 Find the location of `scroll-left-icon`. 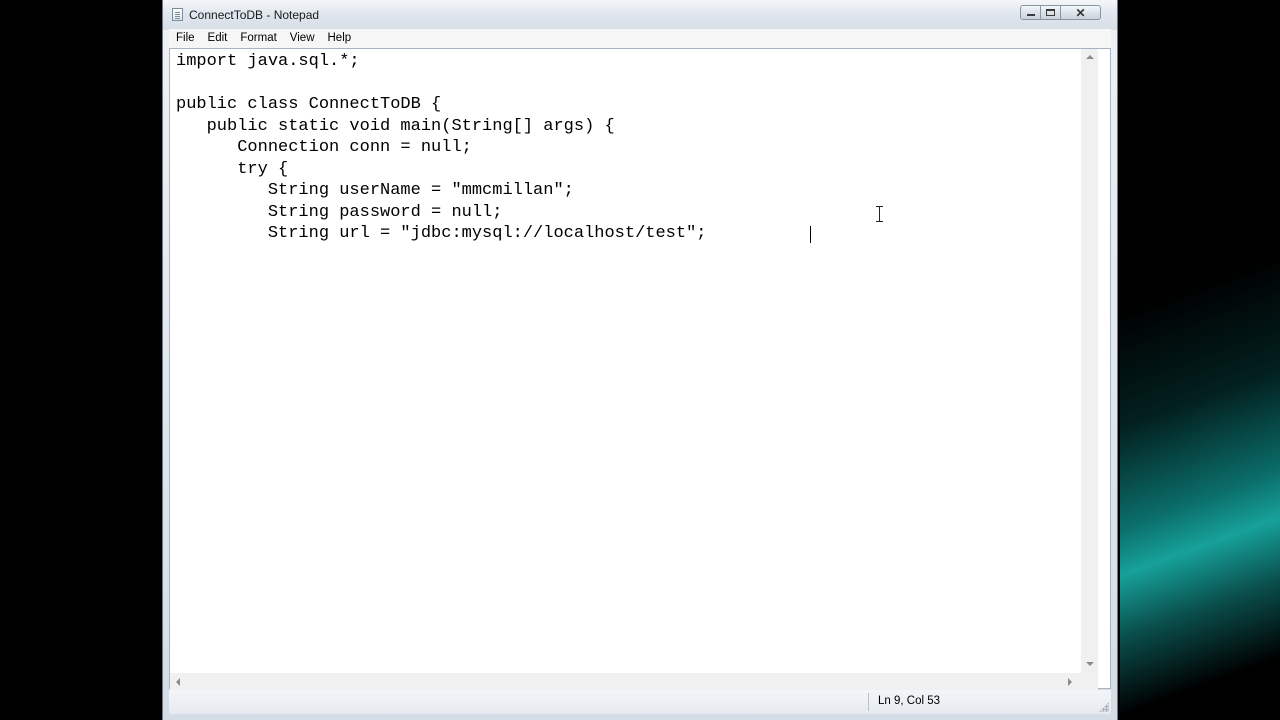

scroll-left-icon is located at coordinates (178, 682).